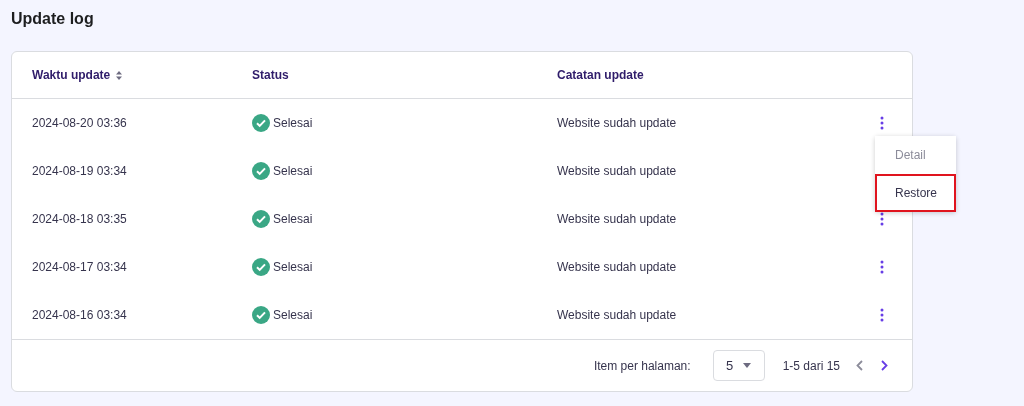 The width and height of the screenshot is (1024, 406). What do you see at coordinates (270, 75) in the screenshot?
I see `column-header: Status` at bounding box center [270, 75].